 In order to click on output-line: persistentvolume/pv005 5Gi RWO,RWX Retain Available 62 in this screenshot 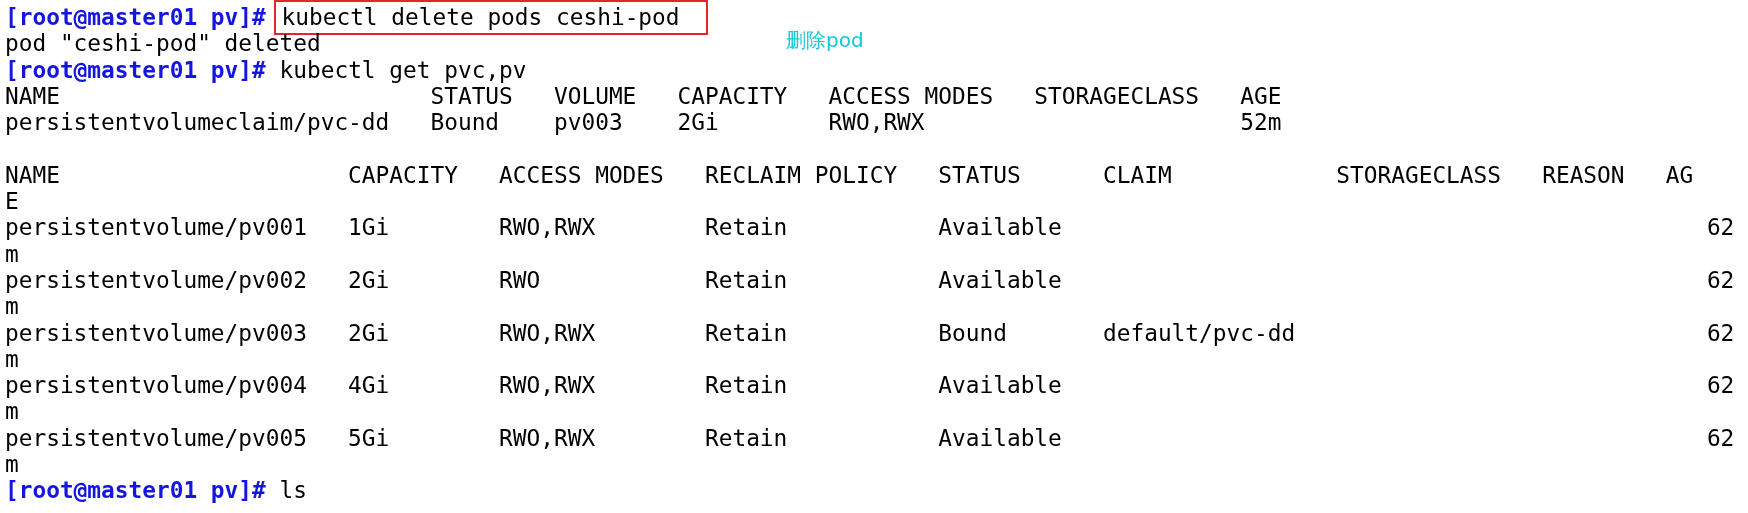, I will do `click(870, 437)`.